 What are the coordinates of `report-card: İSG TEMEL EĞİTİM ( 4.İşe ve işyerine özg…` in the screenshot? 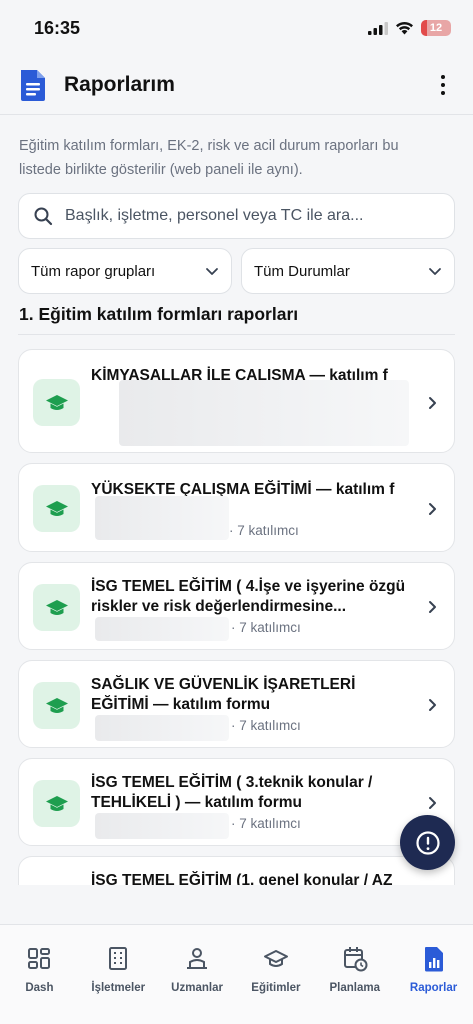 It's located at (236, 606).